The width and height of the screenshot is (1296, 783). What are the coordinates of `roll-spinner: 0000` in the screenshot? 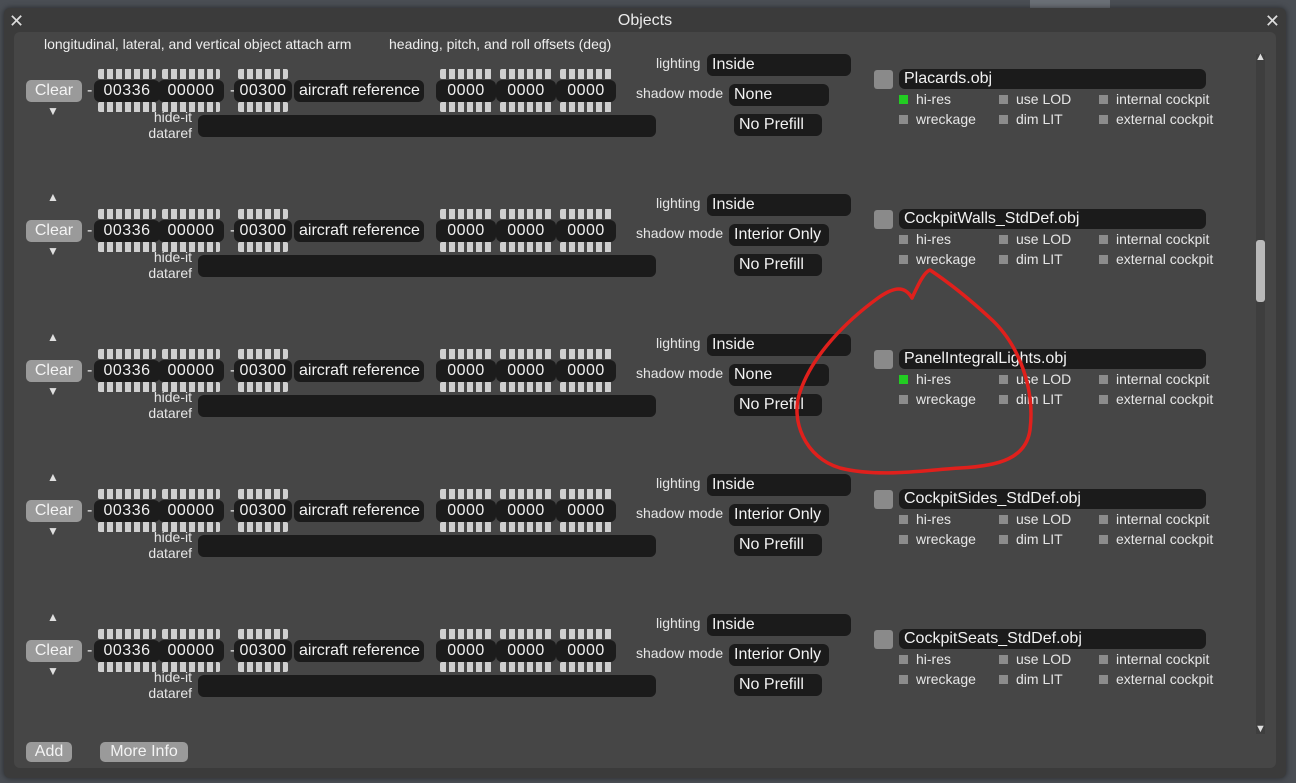 It's located at (586, 371).